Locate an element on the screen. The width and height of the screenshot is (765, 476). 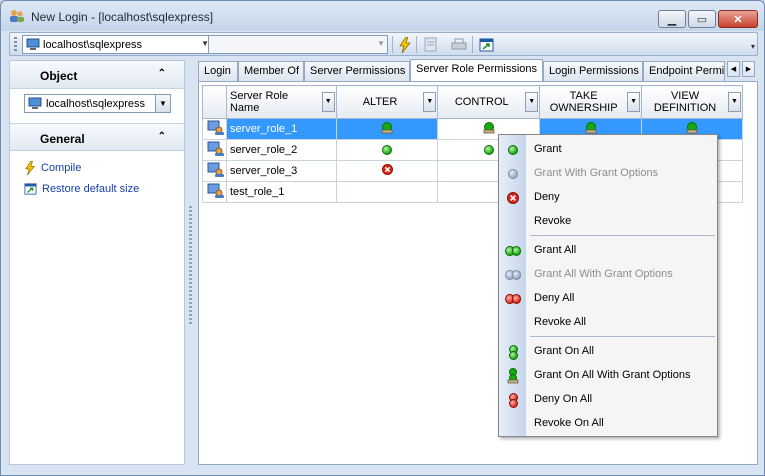
grant-all-with-options-icon is located at coordinates (513, 275).